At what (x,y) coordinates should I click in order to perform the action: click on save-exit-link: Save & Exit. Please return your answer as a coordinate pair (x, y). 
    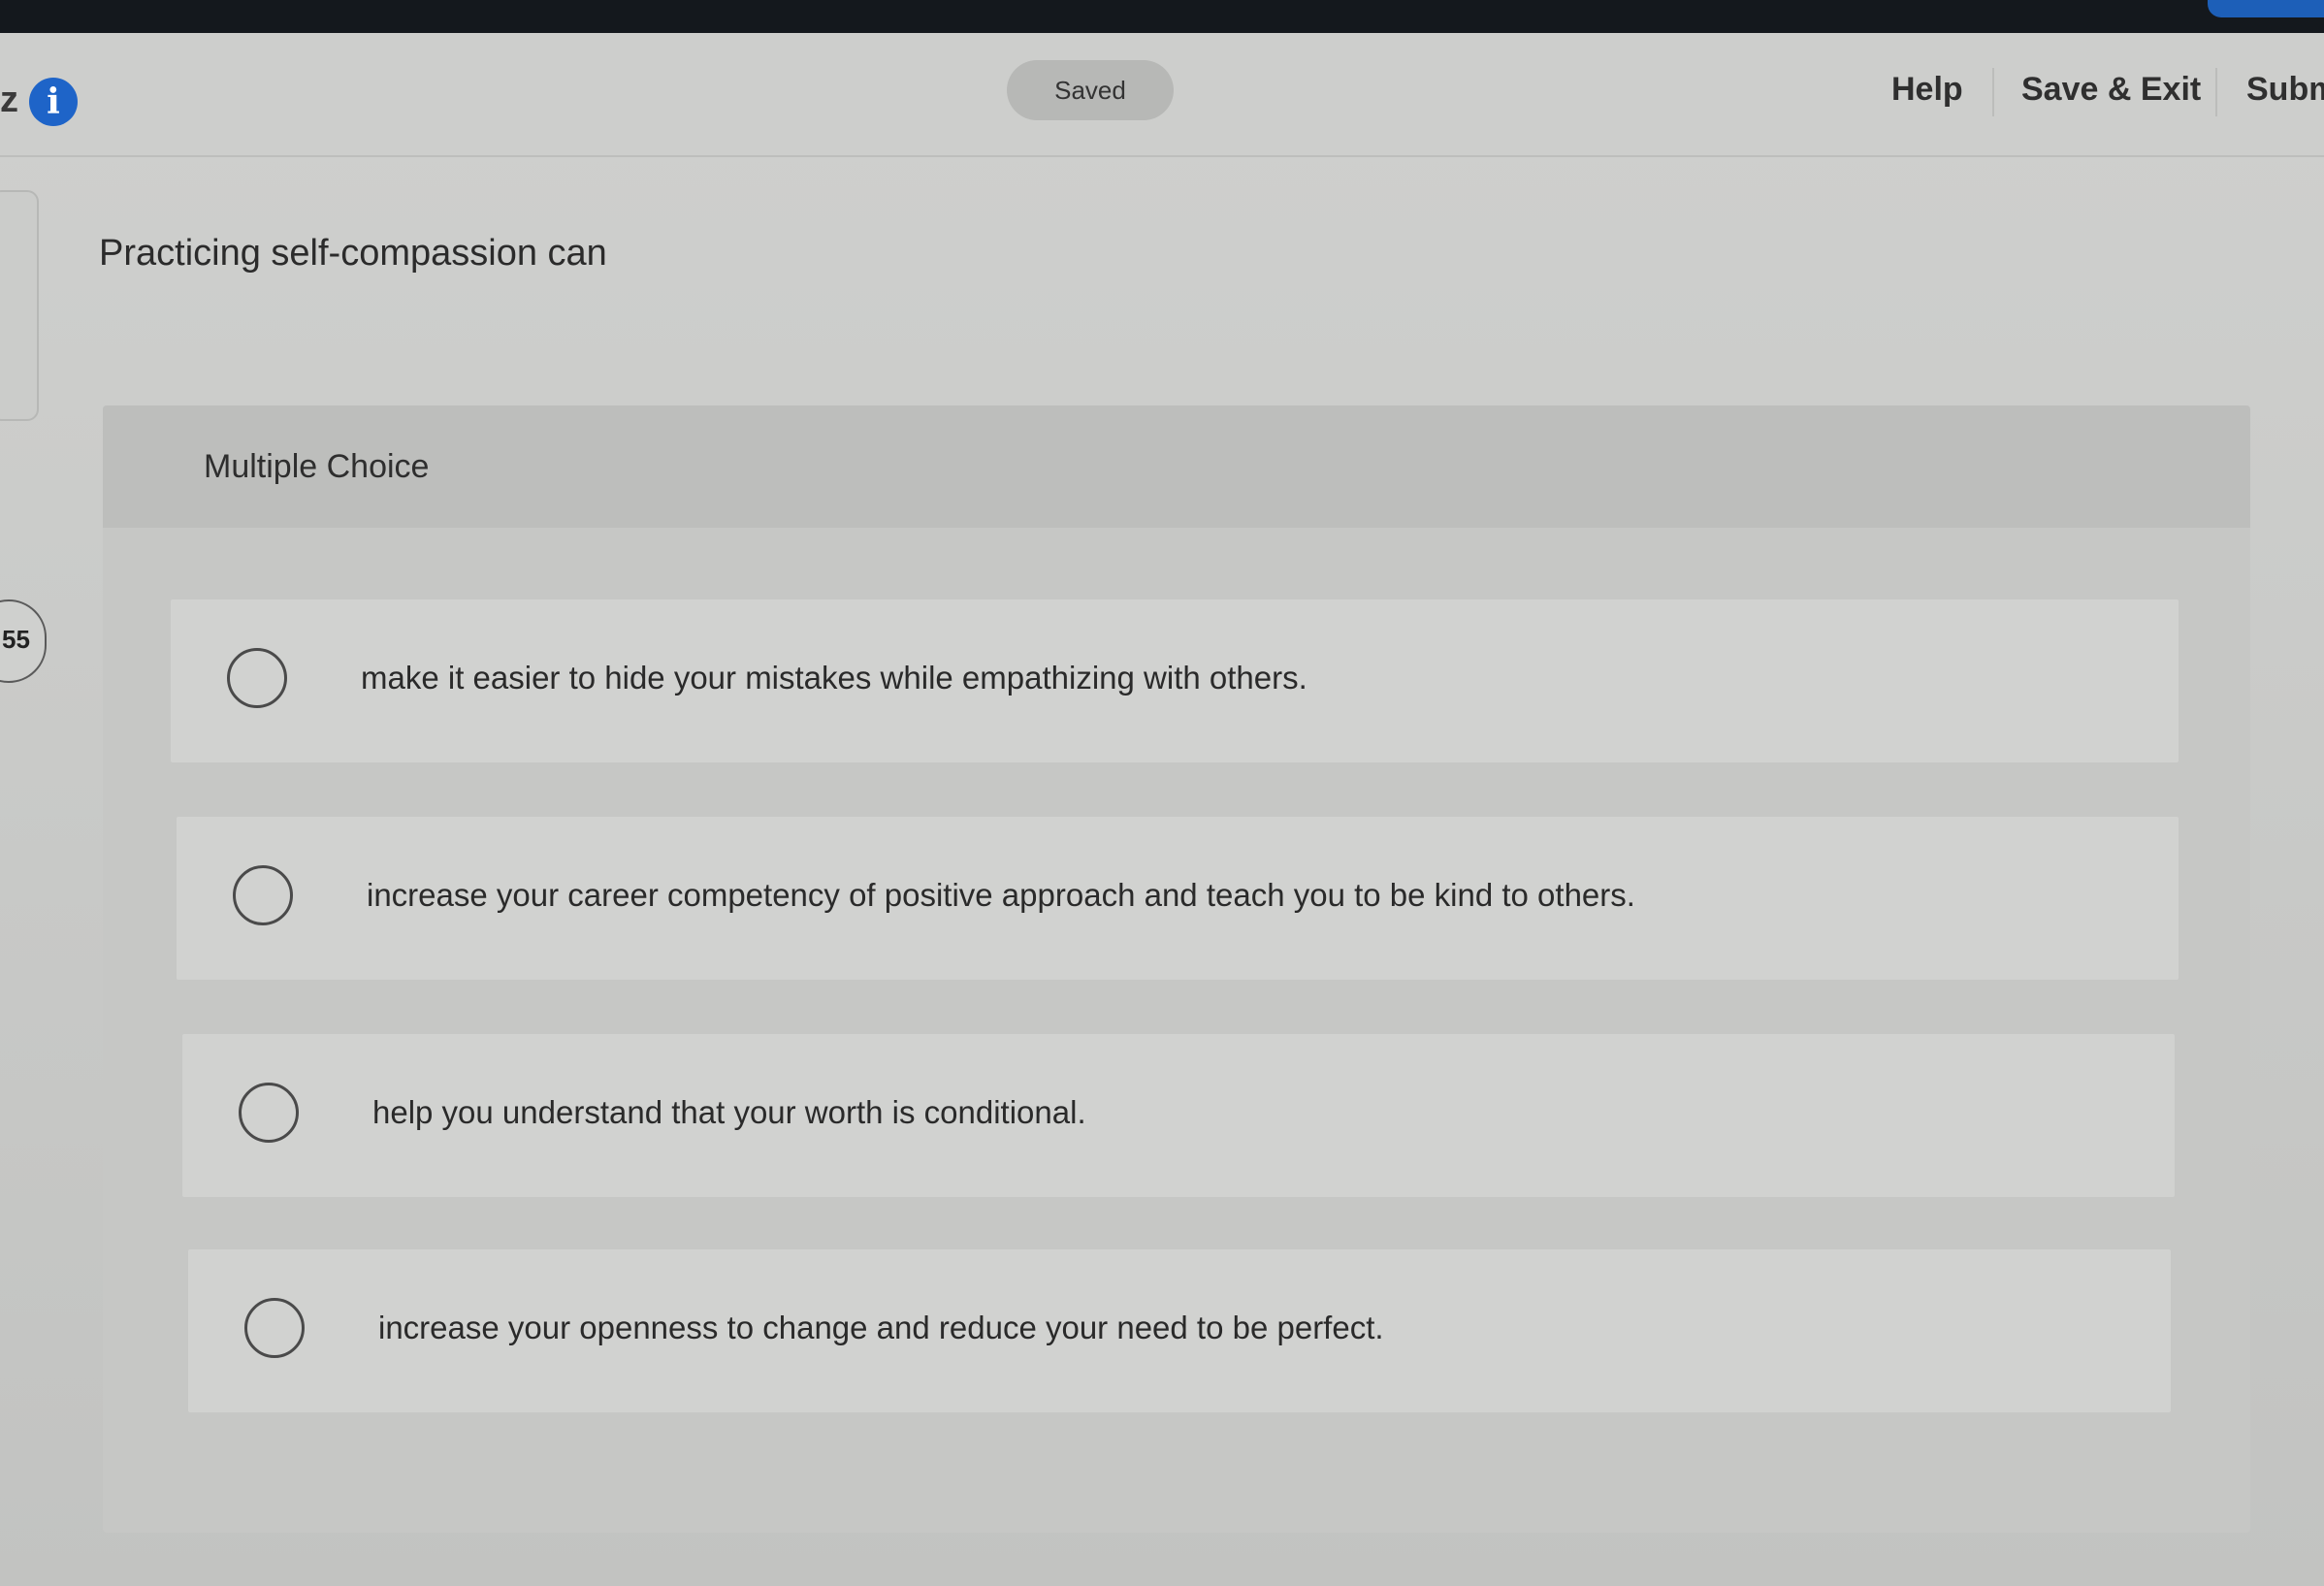
    Looking at the image, I should click on (2111, 90).